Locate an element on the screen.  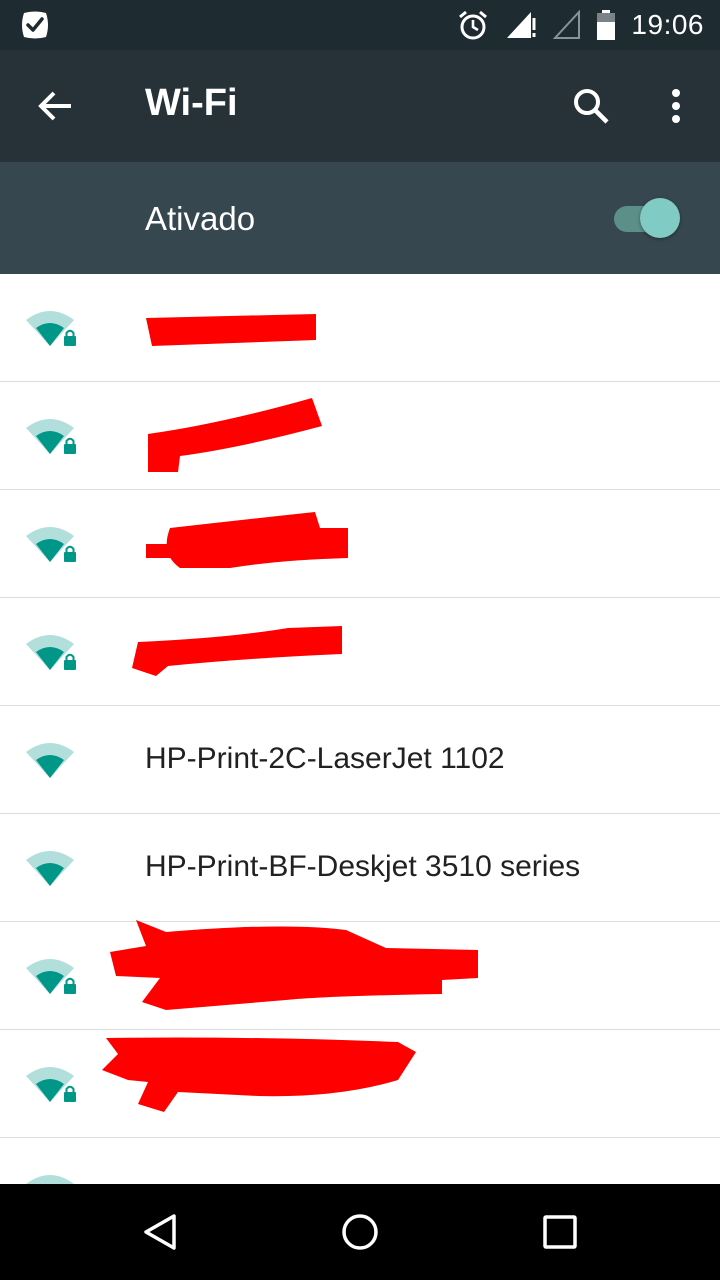
home-circle-icon is located at coordinates (360, 1232).